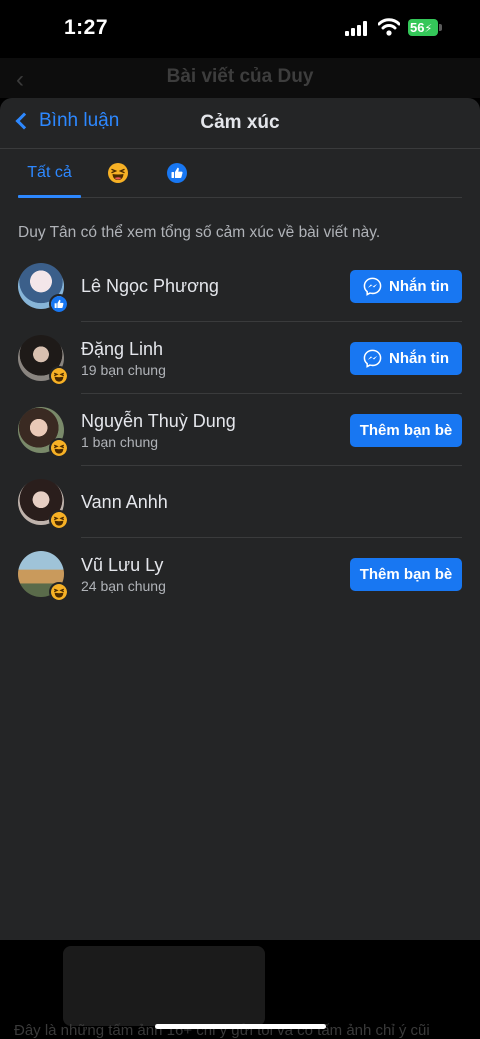 Image resolution: width=480 pixels, height=1039 pixels. I want to click on tab-all-label: Tất cả, so click(49, 172).